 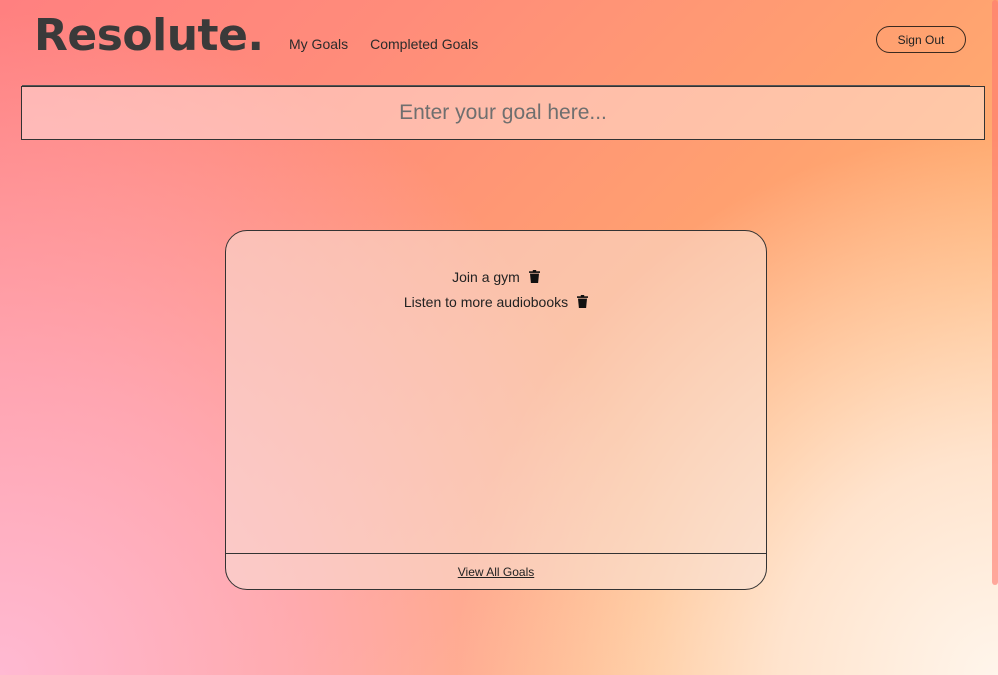 I want to click on goal-item: Join a gym, so click(x=496, y=276).